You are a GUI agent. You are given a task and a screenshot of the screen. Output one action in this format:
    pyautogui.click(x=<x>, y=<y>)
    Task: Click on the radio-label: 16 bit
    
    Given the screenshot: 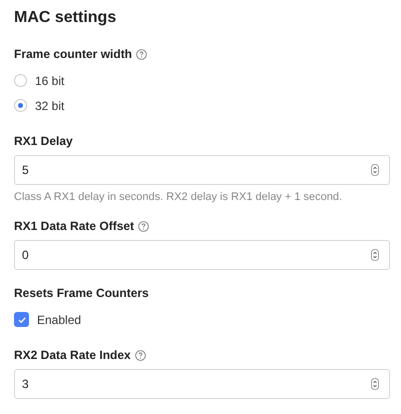 What is the action you would take?
    pyautogui.click(x=49, y=81)
    